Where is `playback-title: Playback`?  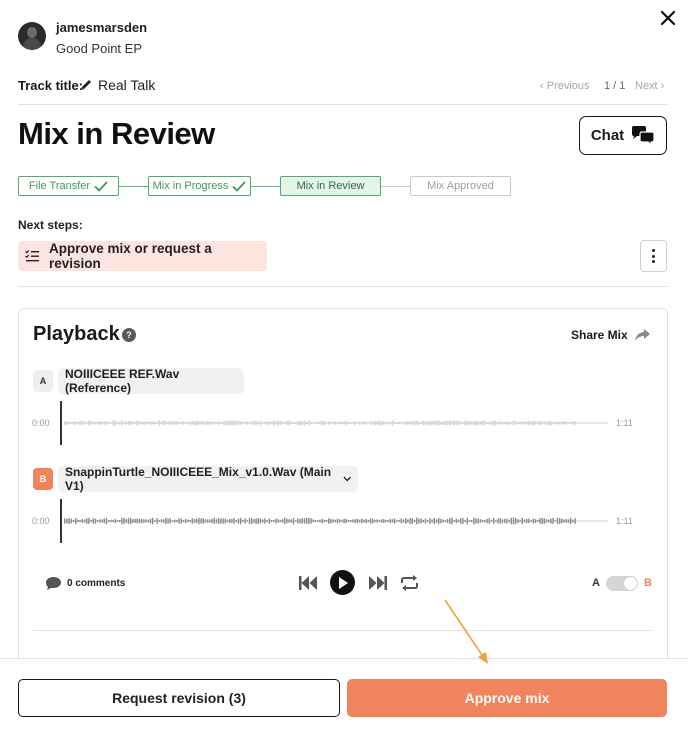 playback-title: Playback is located at coordinates (76, 334).